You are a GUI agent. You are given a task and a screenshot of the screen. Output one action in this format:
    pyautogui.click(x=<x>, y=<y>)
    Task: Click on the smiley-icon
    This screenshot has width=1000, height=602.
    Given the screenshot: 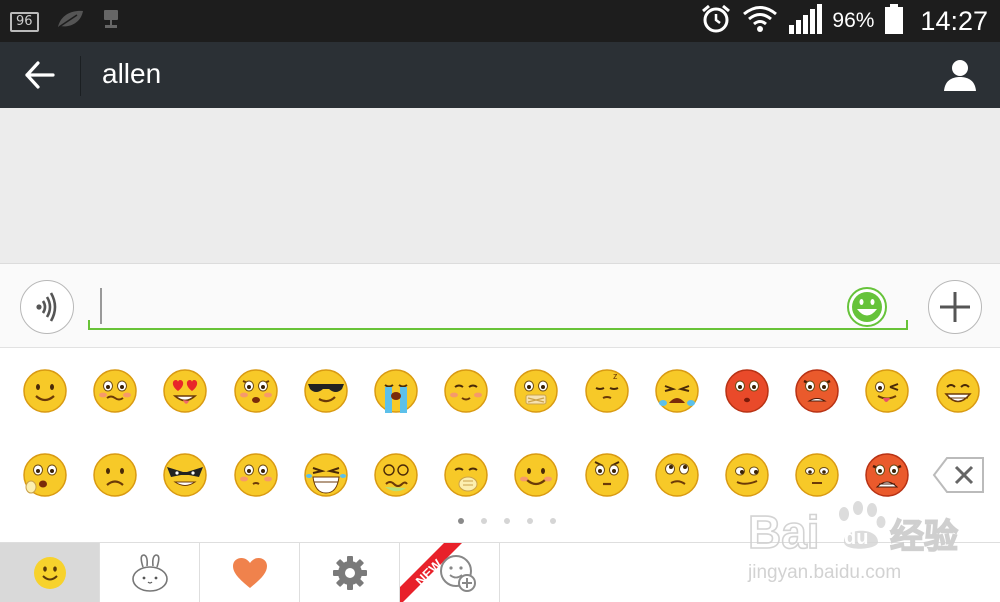 What is the action you would take?
    pyautogui.click(x=867, y=307)
    